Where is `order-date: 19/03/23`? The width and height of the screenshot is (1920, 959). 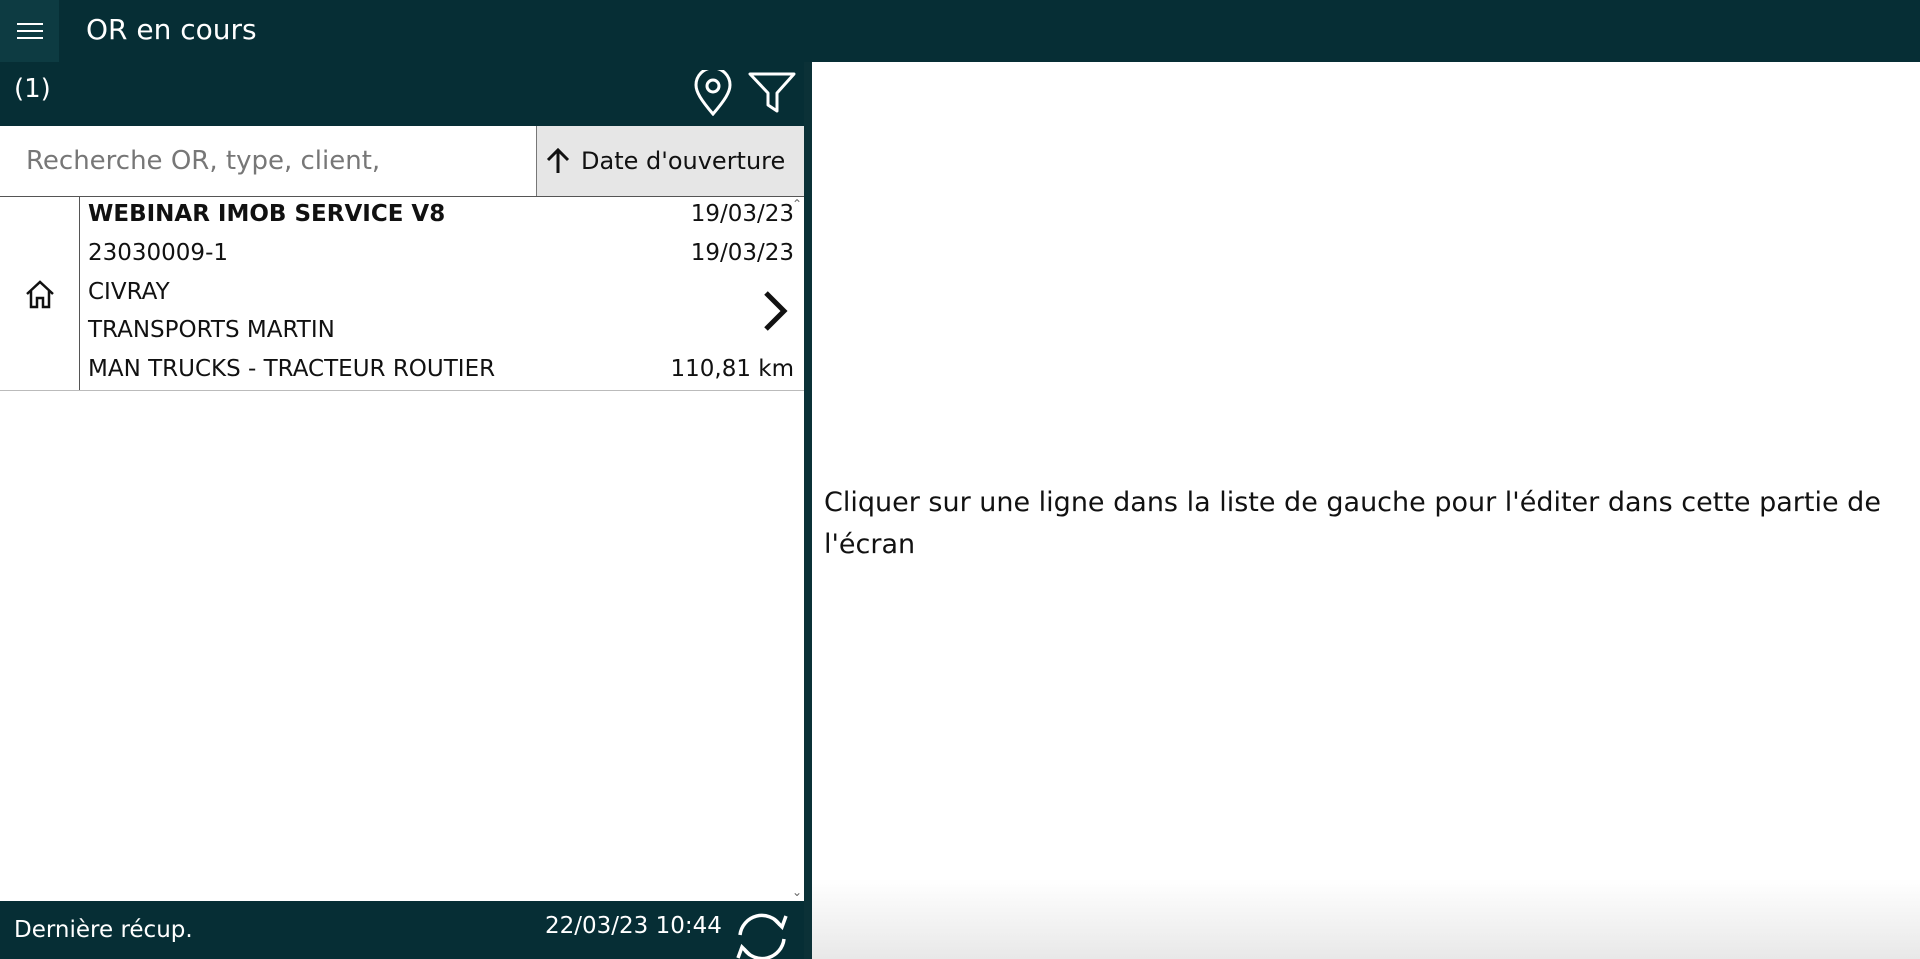
order-date: 19/03/23 is located at coordinates (742, 214).